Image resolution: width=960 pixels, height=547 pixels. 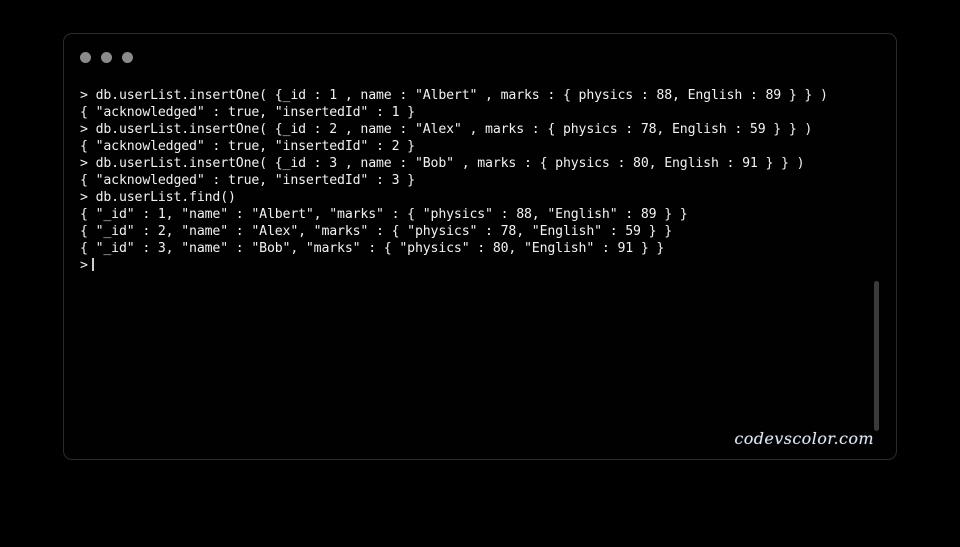 What do you see at coordinates (106, 57) in the screenshot?
I see `minimize-icon` at bounding box center [106, 57].